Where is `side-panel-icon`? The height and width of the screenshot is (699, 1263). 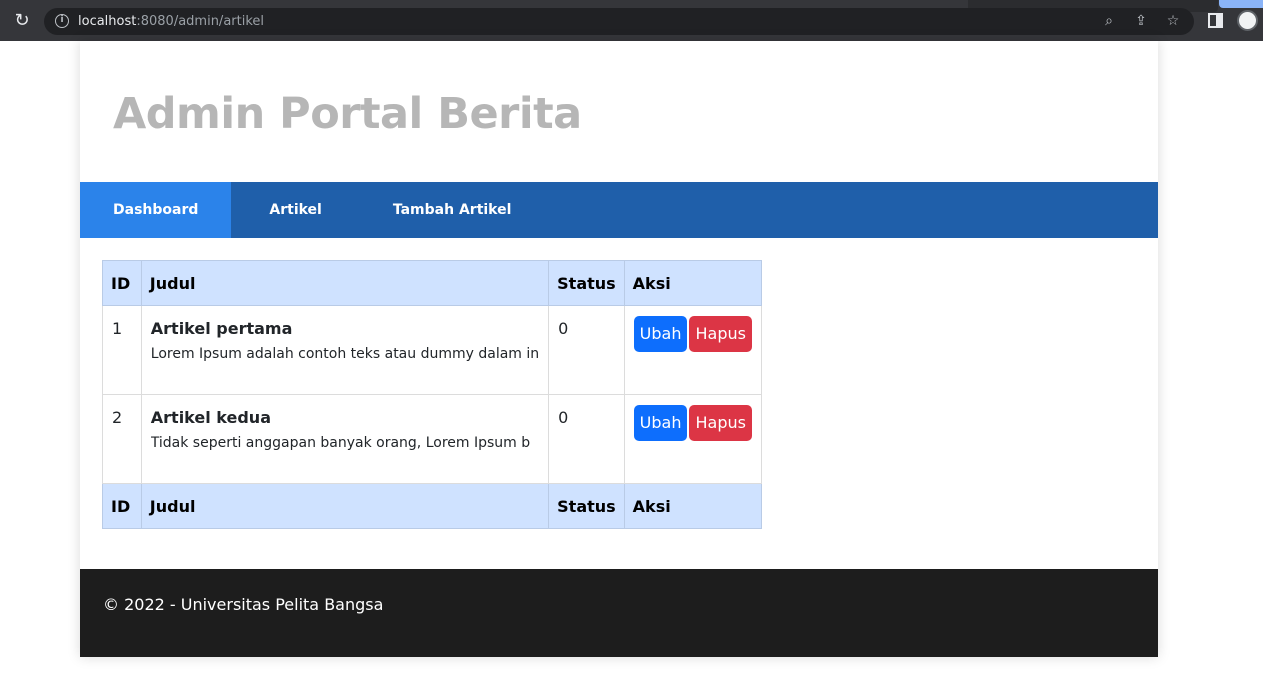 side-panel-icon is located at coordinates (1215, 20).